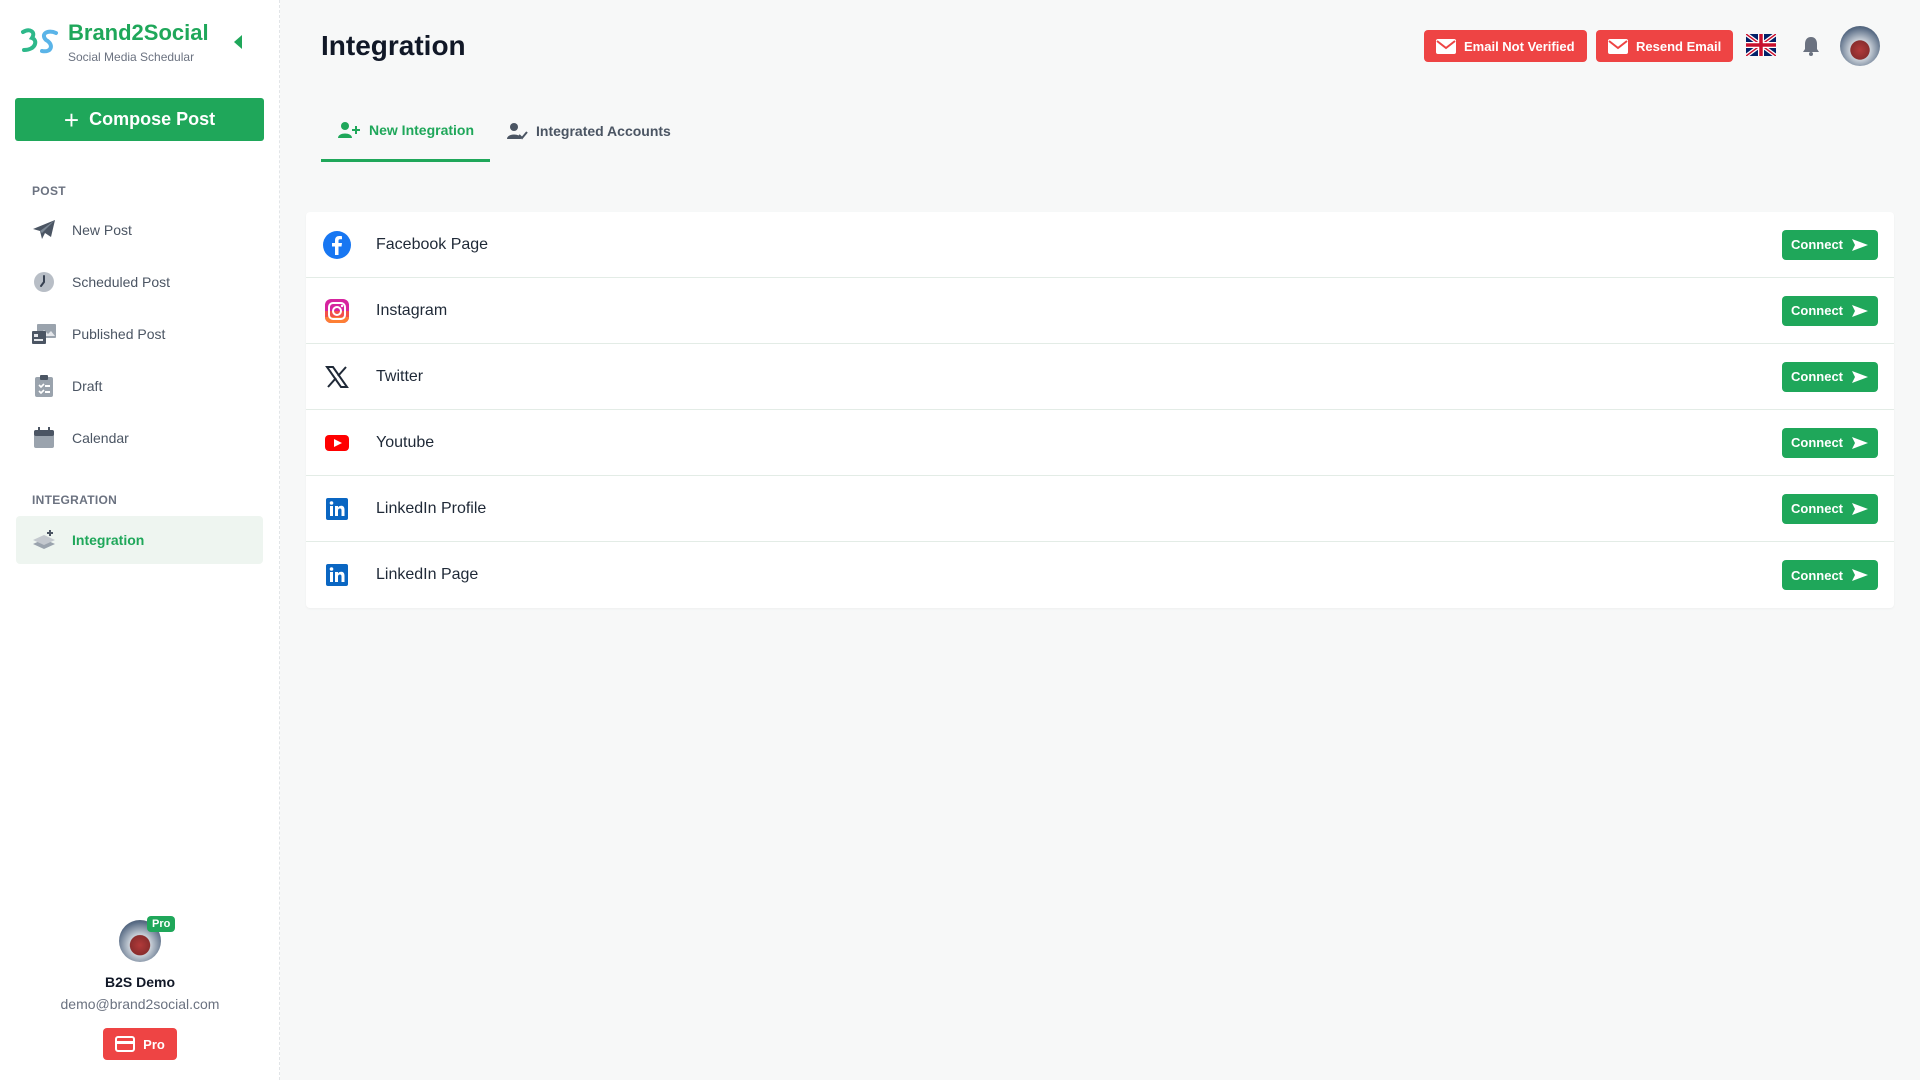 The image size is (1920, 1080). I want to click on sidebar-item-published-post: Published Post, so click(139, 334).